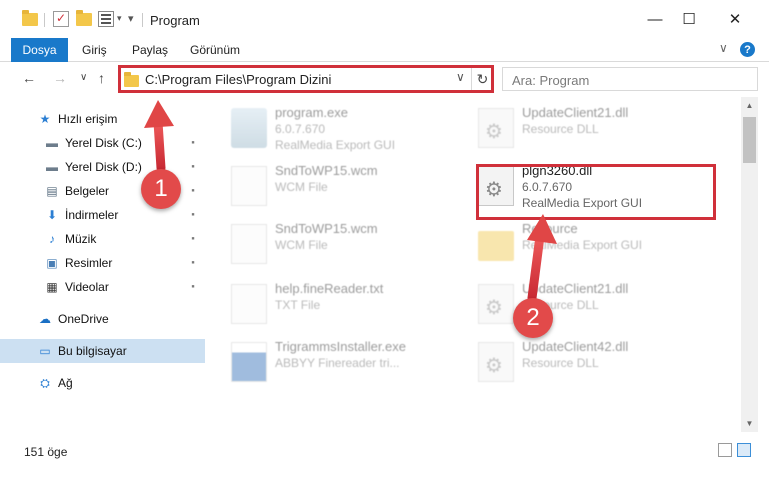  I want to click on sidebar-item-label: OneDrive, so click(83, 319).